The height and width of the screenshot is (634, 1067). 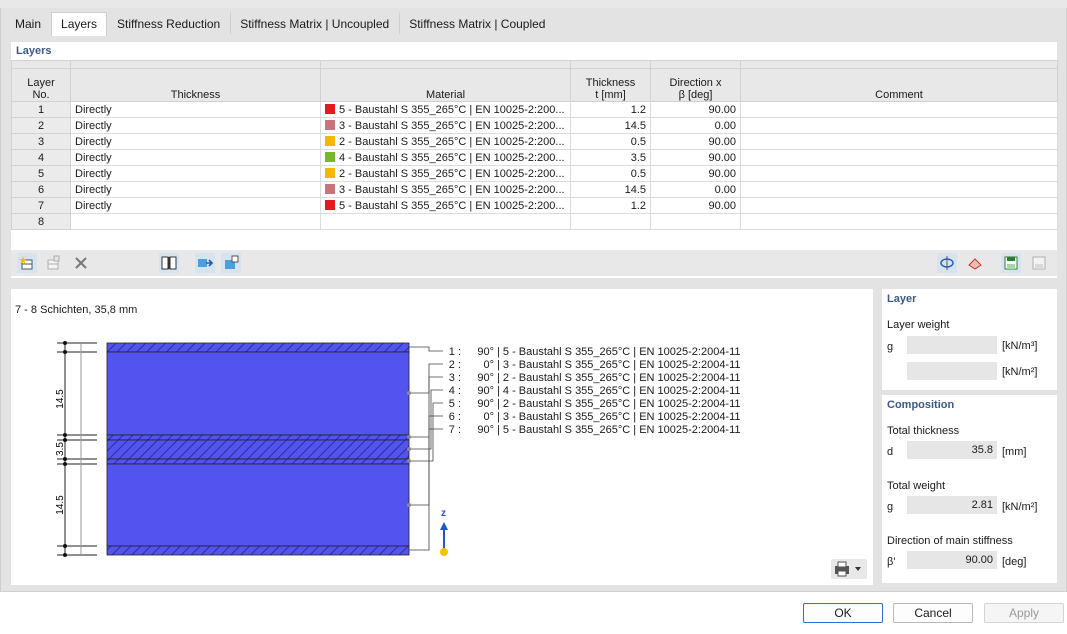 What do you see at coordinates (41, 85) in the screenshot?
I see `col-header-layer-no: Layer No.` at bounding box center [41, 85].